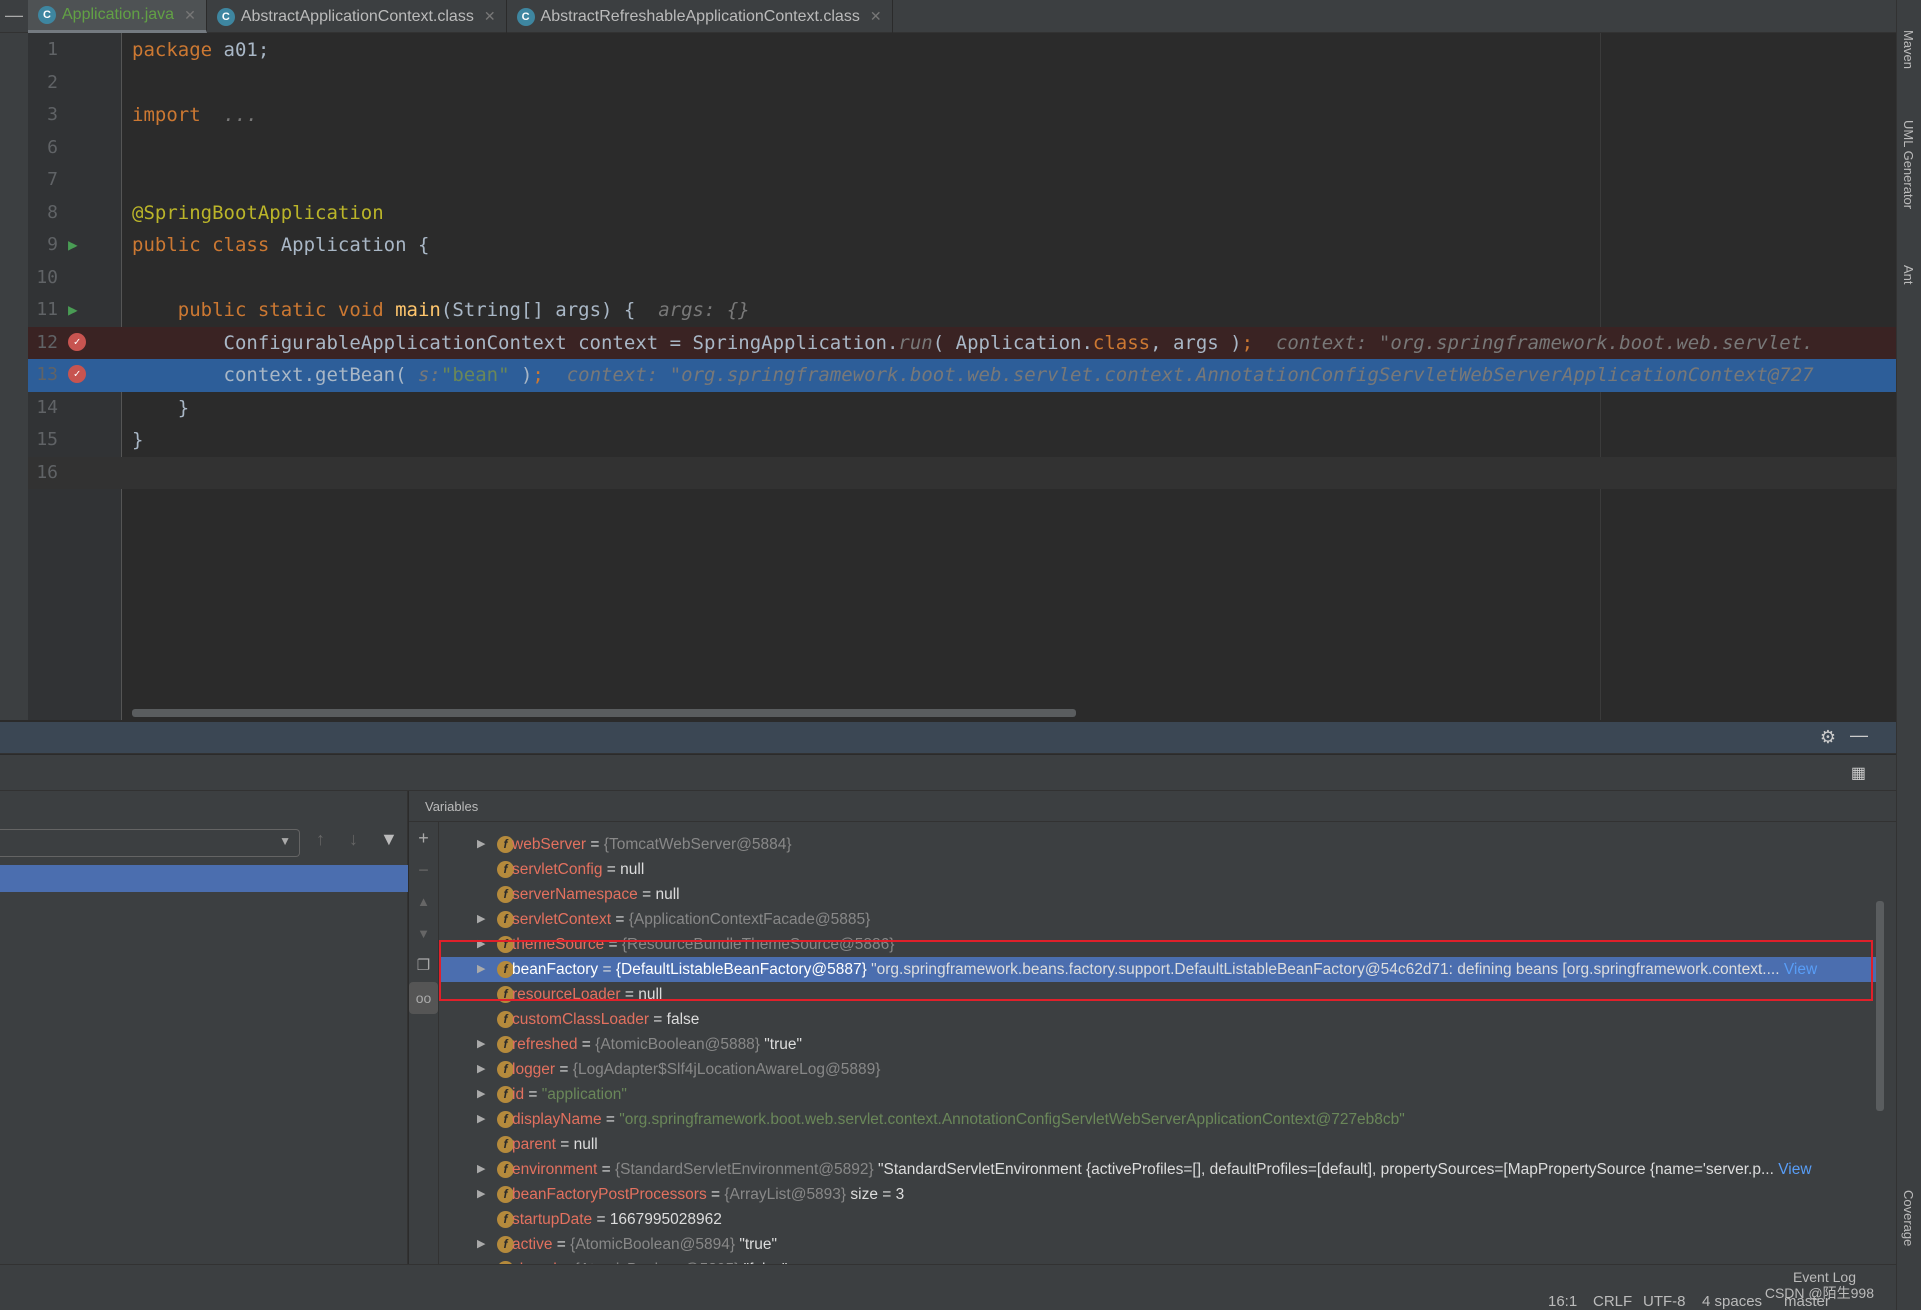  What do you see at coordinates (353, 839) in the screenshot?
I see `down-arrow-icon: ↓` at bounding box center [353, 839].